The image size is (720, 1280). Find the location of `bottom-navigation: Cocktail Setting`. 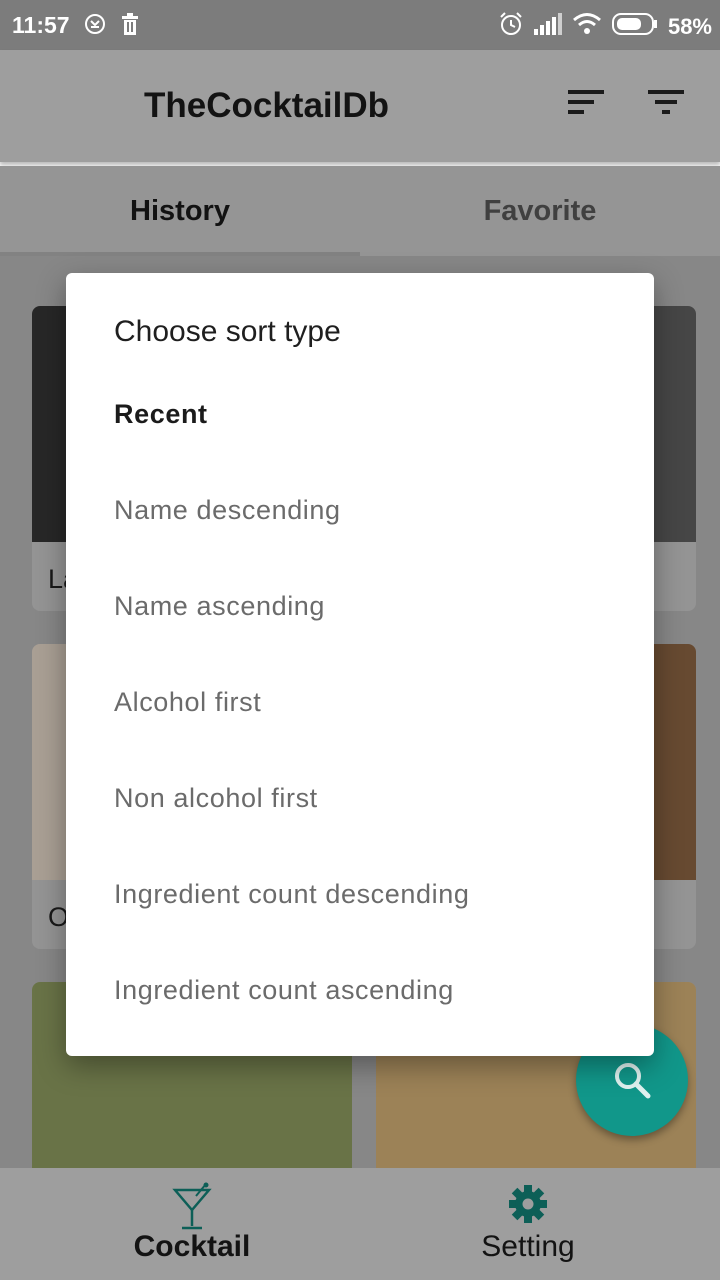

bottom-navigation: Cocktail Setting is located at coordinates (360, 1224).